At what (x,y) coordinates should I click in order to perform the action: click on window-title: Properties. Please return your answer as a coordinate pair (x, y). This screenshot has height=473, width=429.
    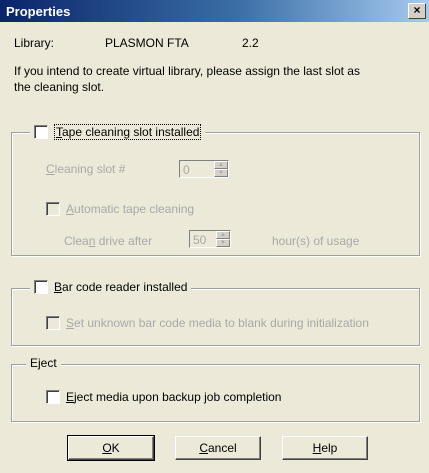
    Looking at the image, I should click on (38, 11).